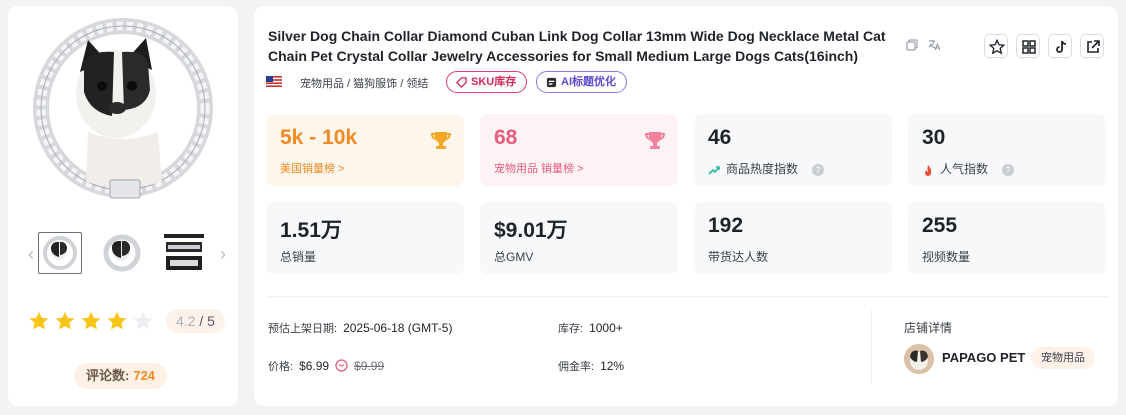 Image resolution: width=1126 pixels, height=415 pixels. I want to click on open-external-button, so click(1092, 46).